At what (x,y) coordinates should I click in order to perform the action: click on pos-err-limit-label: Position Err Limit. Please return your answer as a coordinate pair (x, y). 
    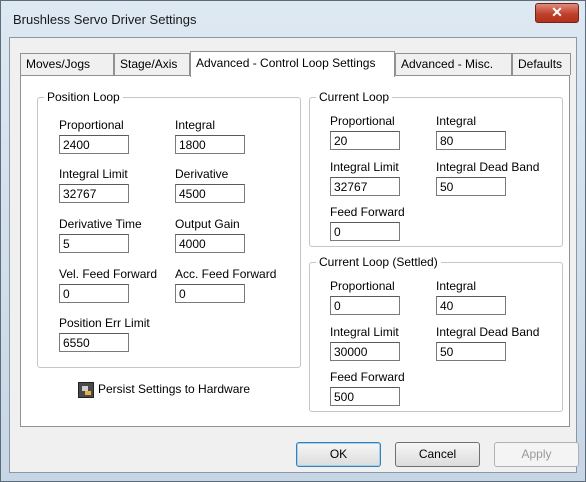
    Looking at the image, I should click on (104, 323).